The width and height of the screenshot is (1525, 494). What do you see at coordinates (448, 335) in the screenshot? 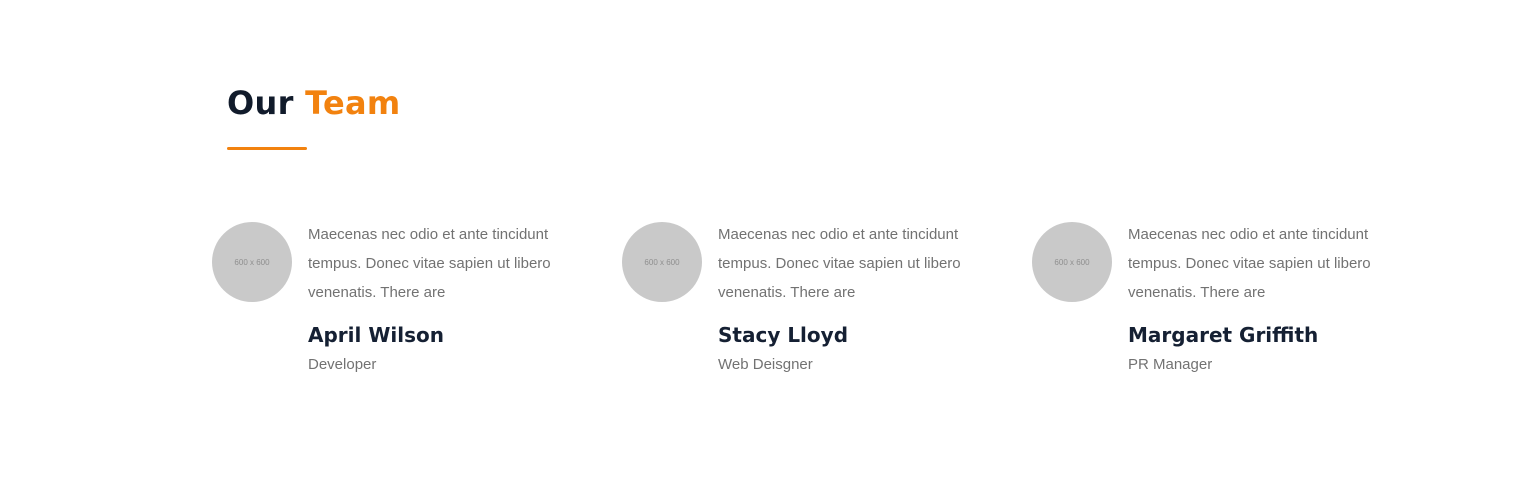
I see `member-name: April Wilson` at bounding box center [448, 335].